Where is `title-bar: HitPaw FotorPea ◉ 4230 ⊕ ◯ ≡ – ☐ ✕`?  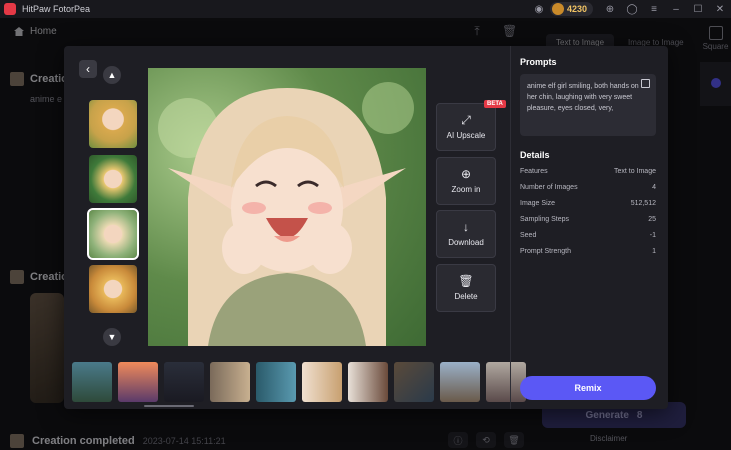
title-bar: HitPaw FotorPea ◉ 4230 ⊕ ◯ ≡ – ☐ ✕ is located at coordinates (365, 9).